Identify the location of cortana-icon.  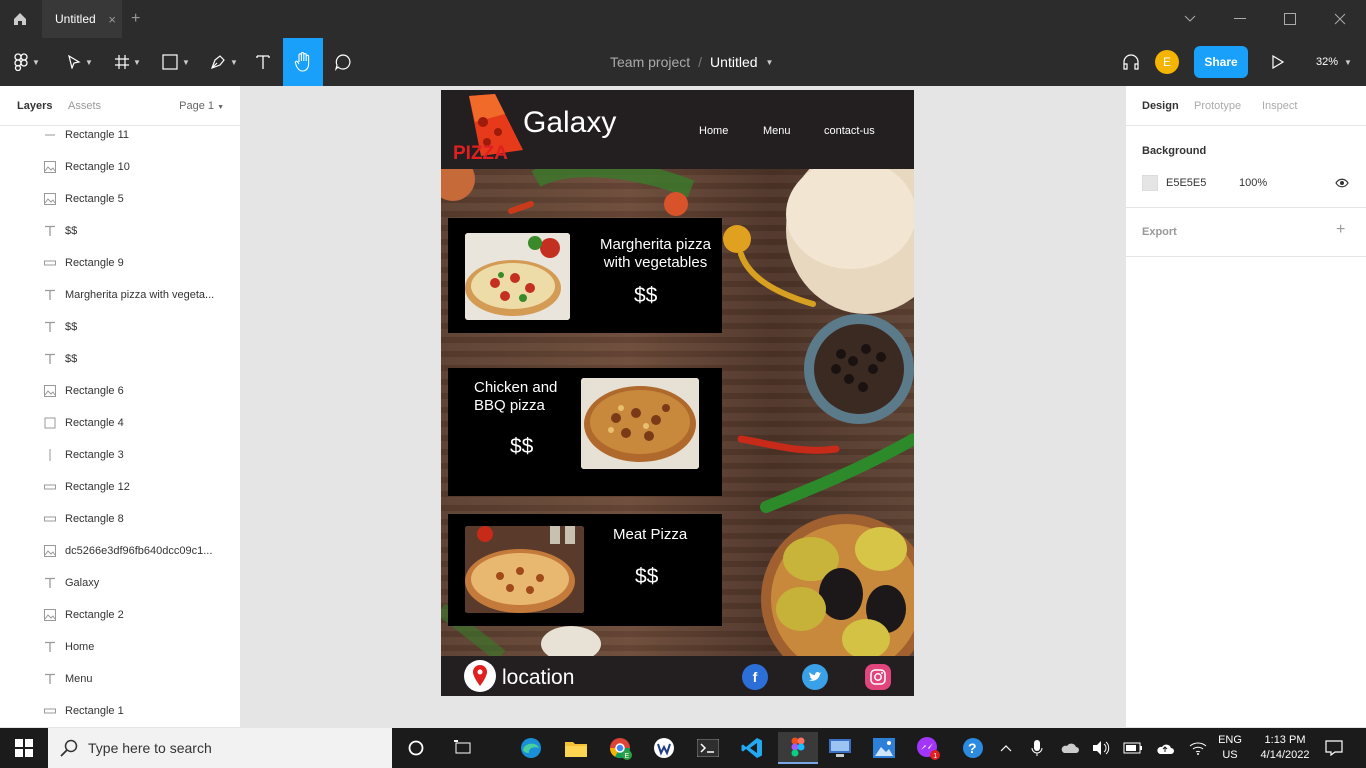
(416, 748).